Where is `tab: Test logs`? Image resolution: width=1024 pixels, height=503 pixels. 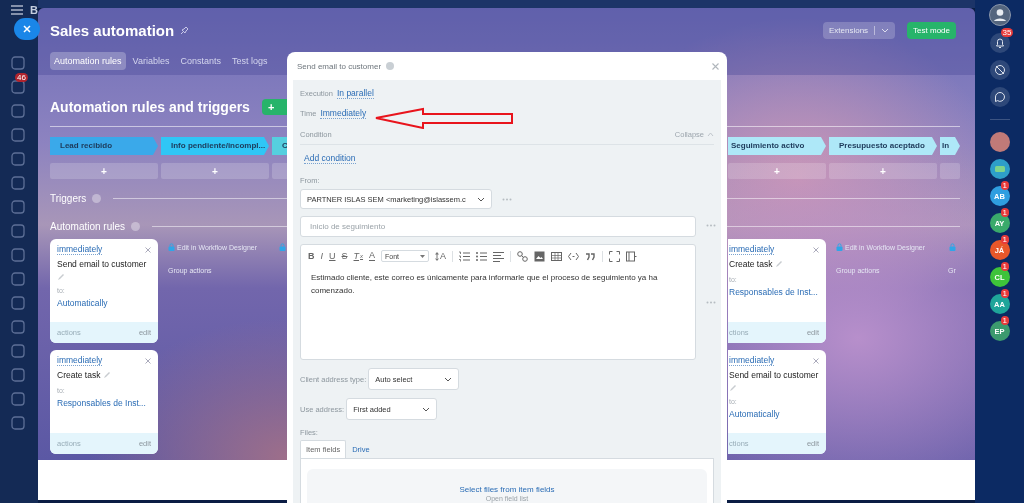
tab: Test logs is located at coordinates (249, 61).